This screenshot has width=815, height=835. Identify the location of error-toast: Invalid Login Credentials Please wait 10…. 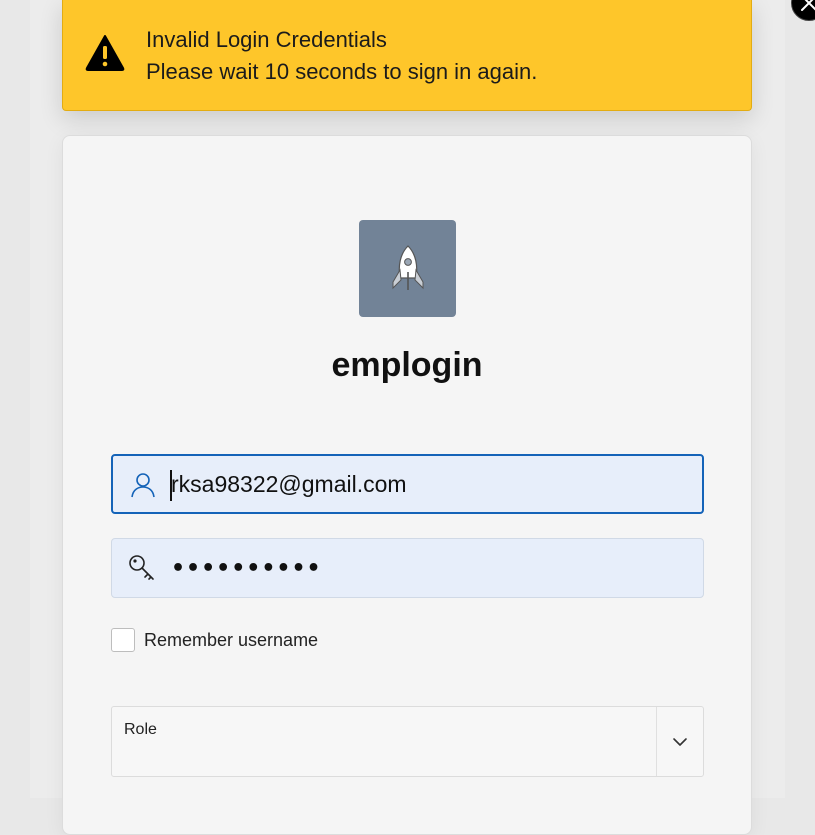
(438, 55).